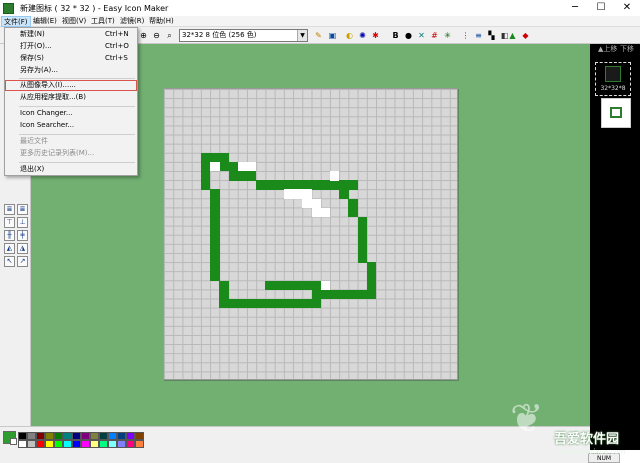  What do you see at coordinates (613, 88) in the screenshot?
I see `thumbnail-size-label: 32*32*8` at bounding box center [613, 88].